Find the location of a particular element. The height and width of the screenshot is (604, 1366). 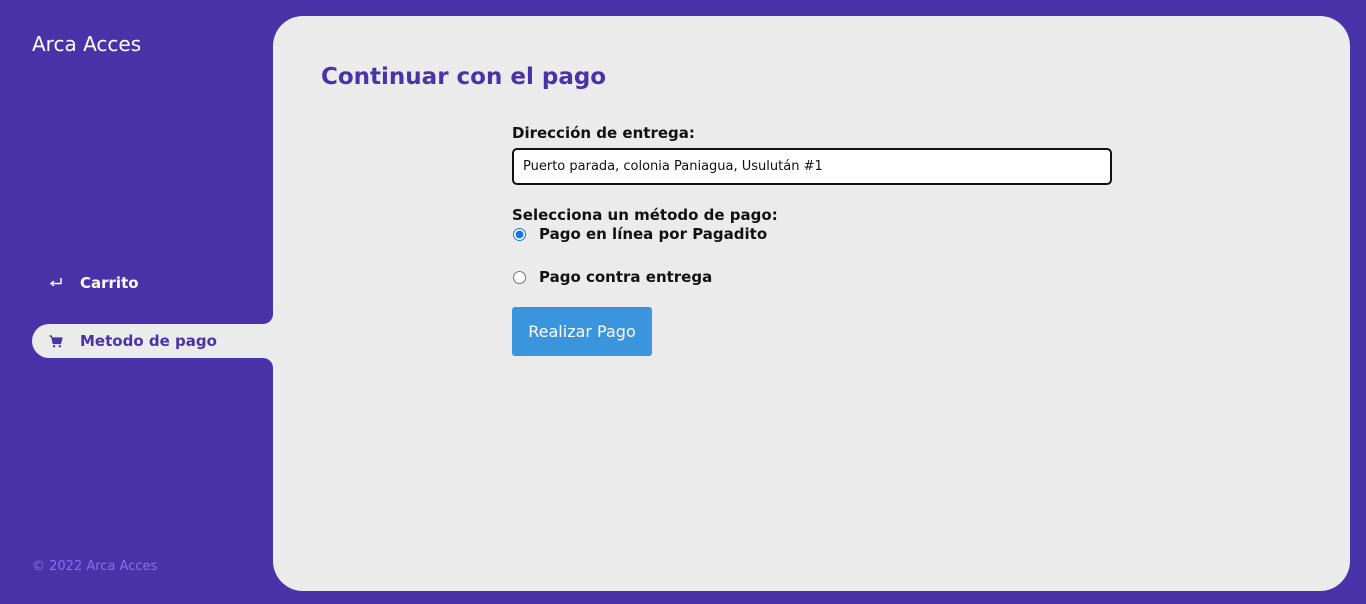

return-arrow-icon is located at coordinates (56, 283).